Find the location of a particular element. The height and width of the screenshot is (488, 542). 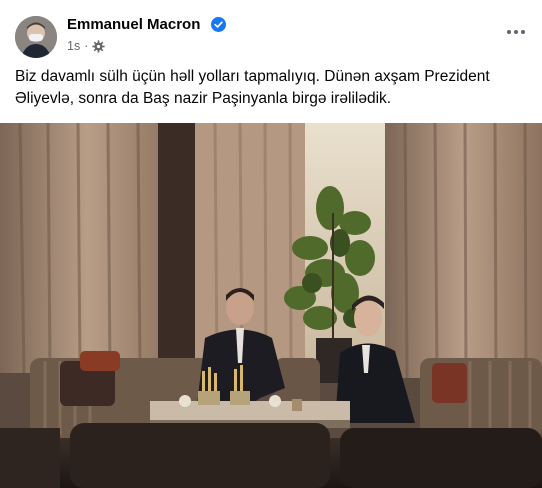

more-options-icon is located at coordinates (509, 32).